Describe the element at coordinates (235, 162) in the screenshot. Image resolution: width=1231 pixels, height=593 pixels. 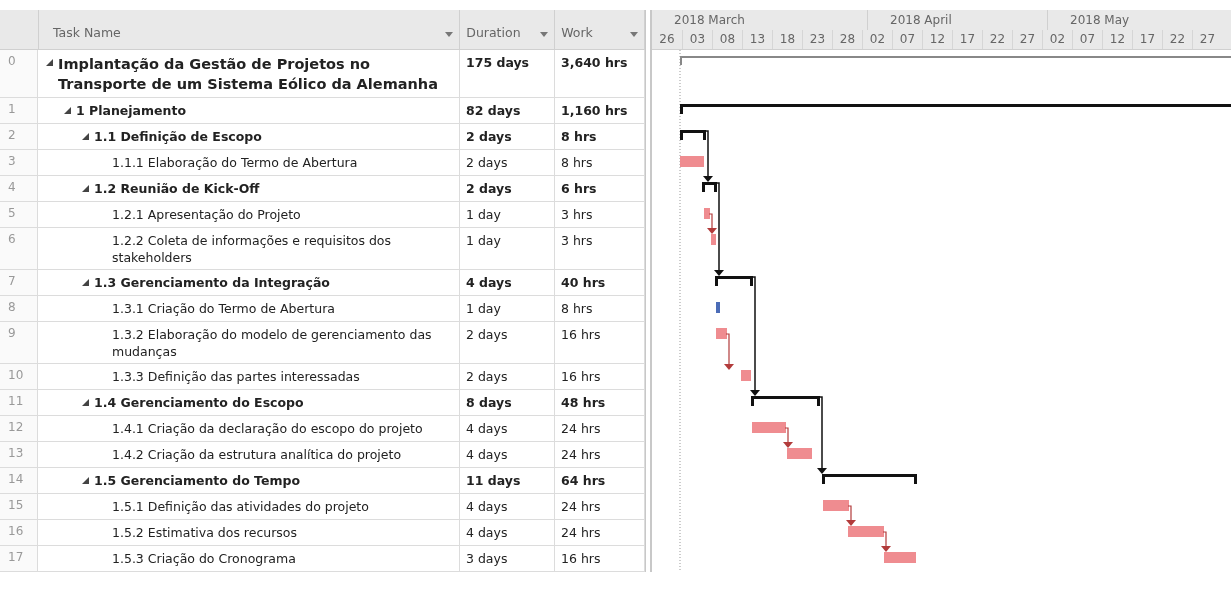
I see `task-name: 1.1.1 Elaboração do Termo de Abertura` at that location.